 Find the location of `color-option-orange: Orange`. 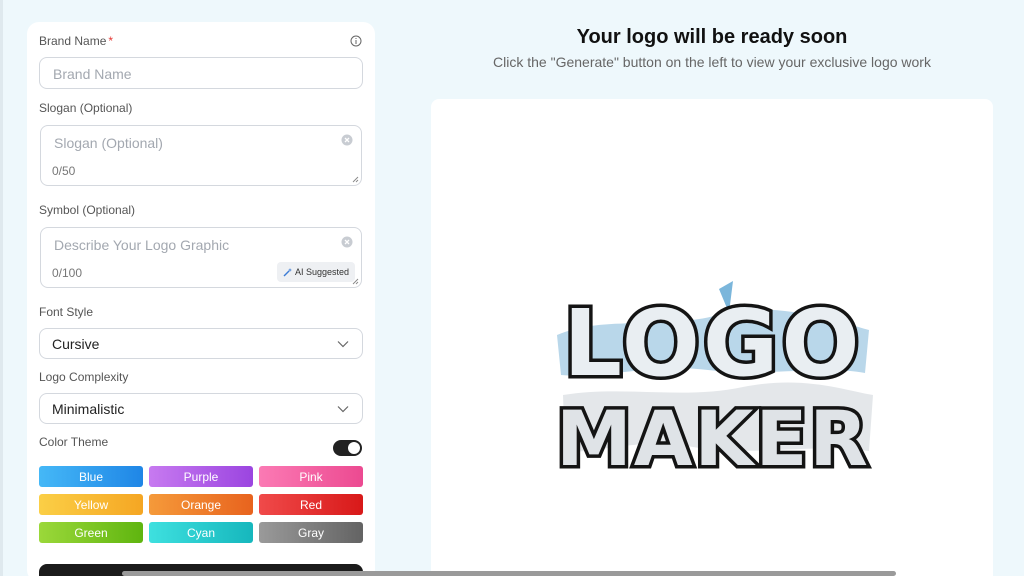

color-option-orange: Orange is located at coordinates (201, 504).